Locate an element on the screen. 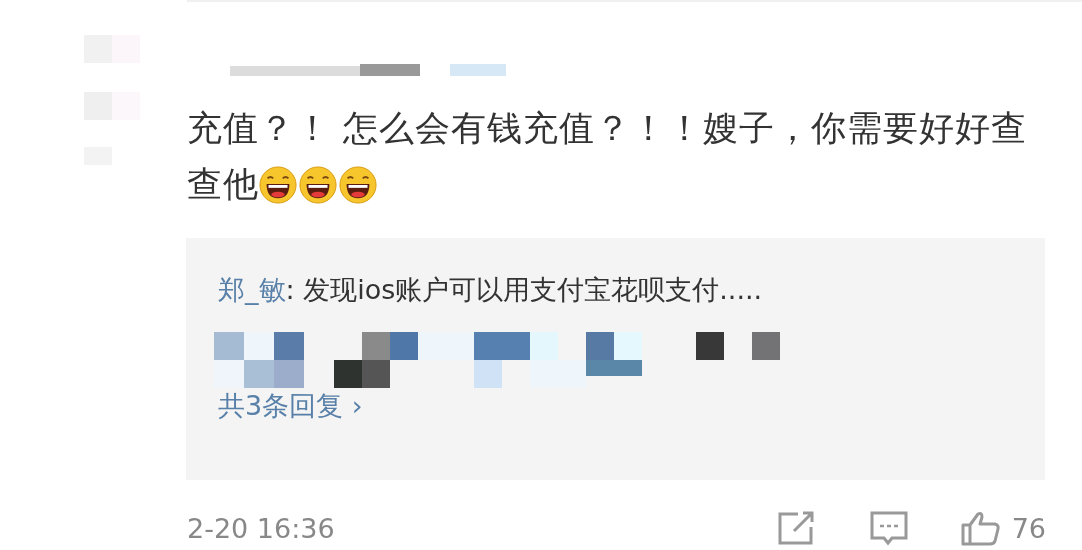 The image size is (1082, 550). author-link: 郑_敏 is located at coordinates (252, 289).